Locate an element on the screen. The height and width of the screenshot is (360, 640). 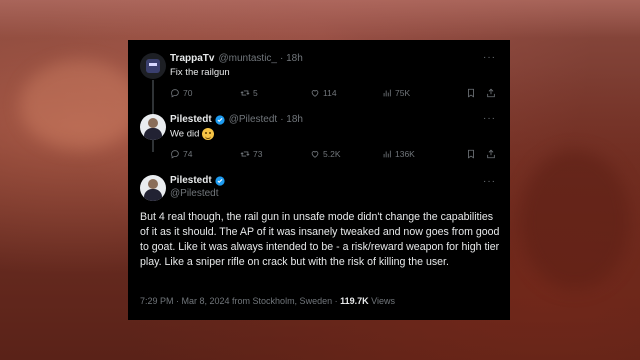
avatar-trappatv is located at coordinates (153, 66).